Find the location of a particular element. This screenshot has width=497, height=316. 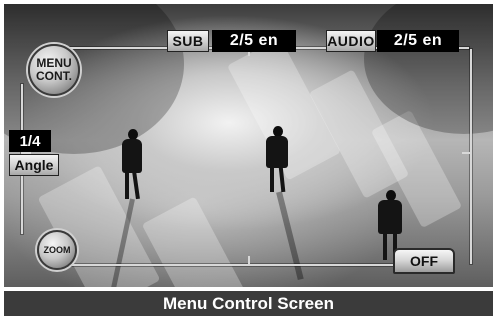

subtitle-label: SUB is located at coordinates (188, 41).